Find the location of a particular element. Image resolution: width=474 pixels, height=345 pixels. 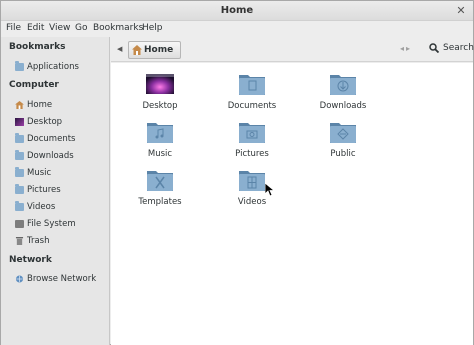

sidebar-item-file-system: File System is located at coordinates (61, 223).